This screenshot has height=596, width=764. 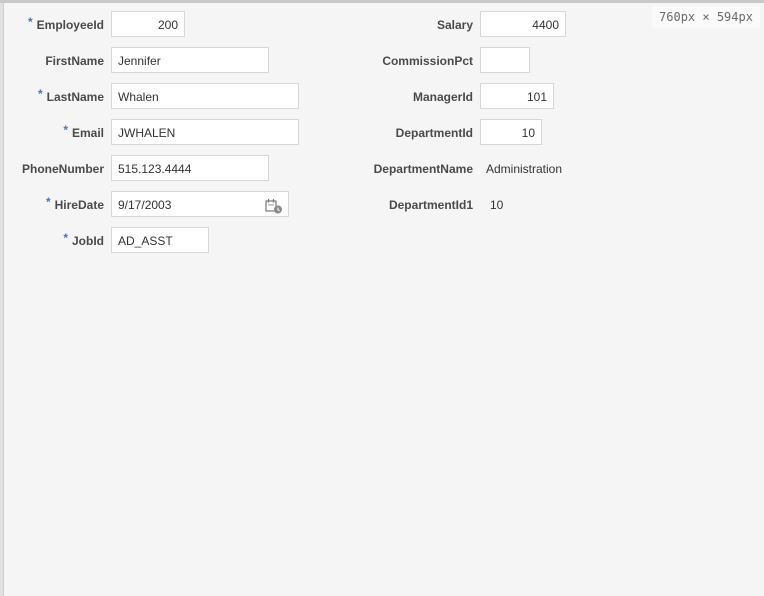 What do you see at coordinates (497, 205) in the screenshot?
I see `department-id1-value: 10` at bounding box center [497, 205].